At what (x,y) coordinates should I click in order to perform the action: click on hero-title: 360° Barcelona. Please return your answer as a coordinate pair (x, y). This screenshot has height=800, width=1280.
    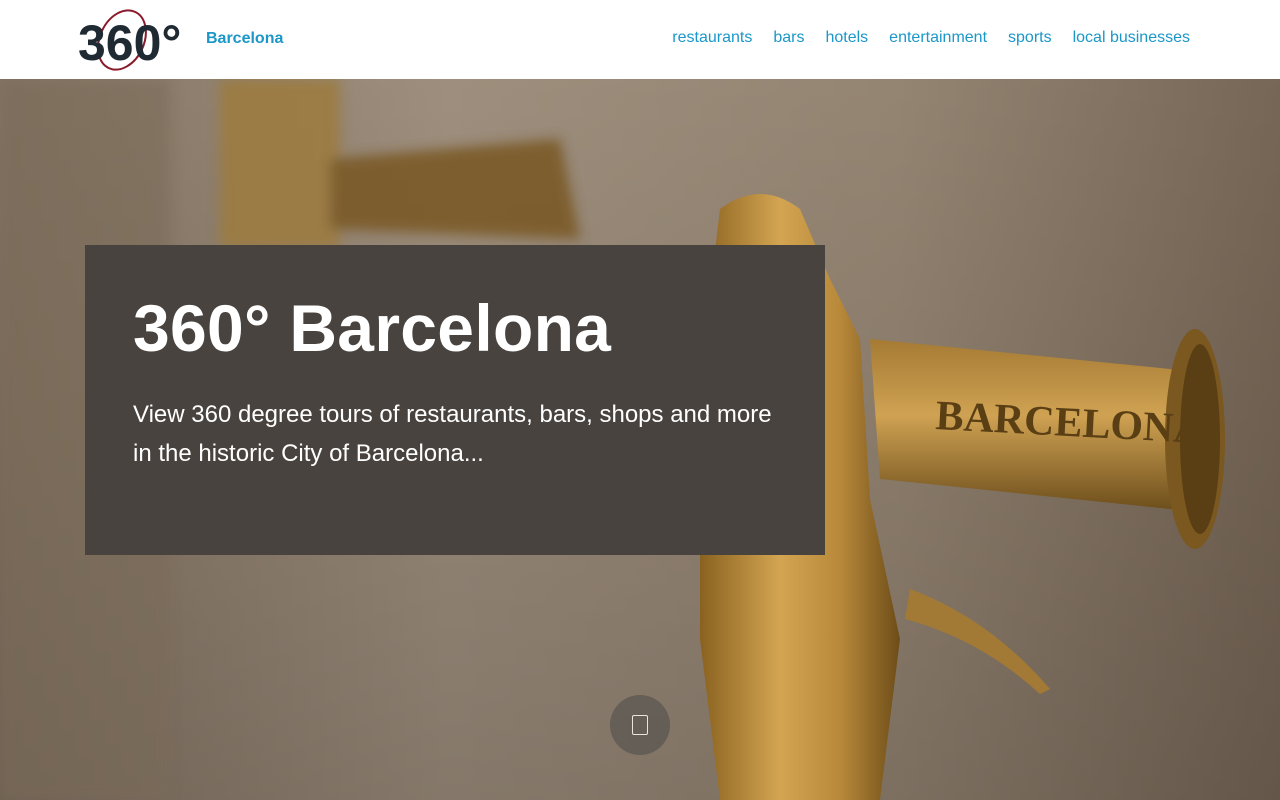
    Looking at the image, I should click on (372, 328).